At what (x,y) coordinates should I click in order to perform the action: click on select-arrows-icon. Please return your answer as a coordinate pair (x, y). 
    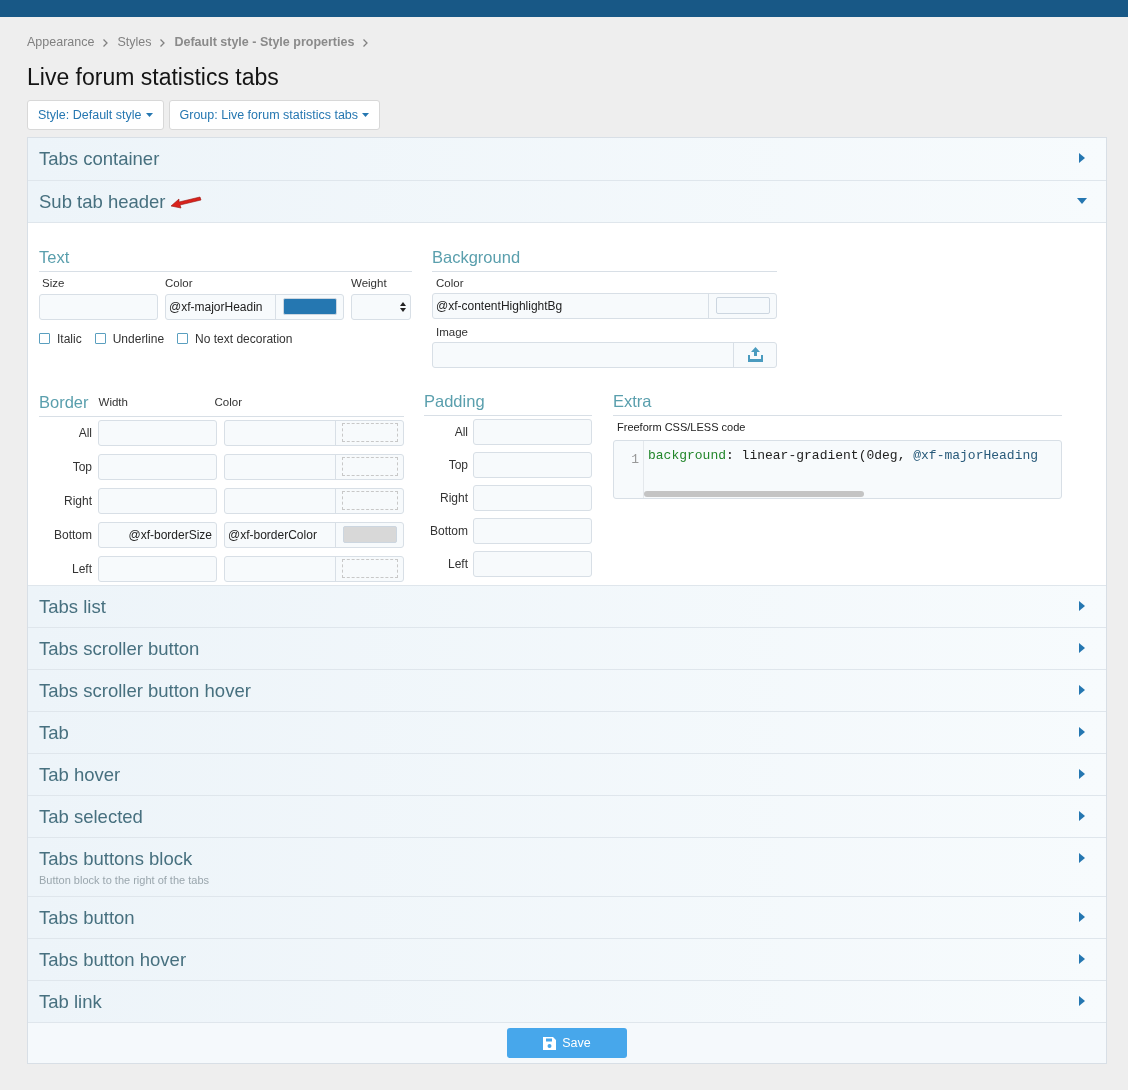
    Looking at the image, I should click on (403, 306).